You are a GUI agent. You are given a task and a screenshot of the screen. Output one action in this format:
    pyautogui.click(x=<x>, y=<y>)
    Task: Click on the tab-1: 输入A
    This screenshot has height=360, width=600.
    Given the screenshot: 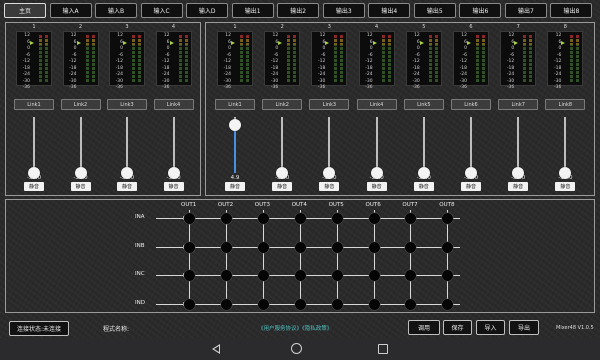 What is the action you would take?
    pyautogui.click(x=70, y=10)
    